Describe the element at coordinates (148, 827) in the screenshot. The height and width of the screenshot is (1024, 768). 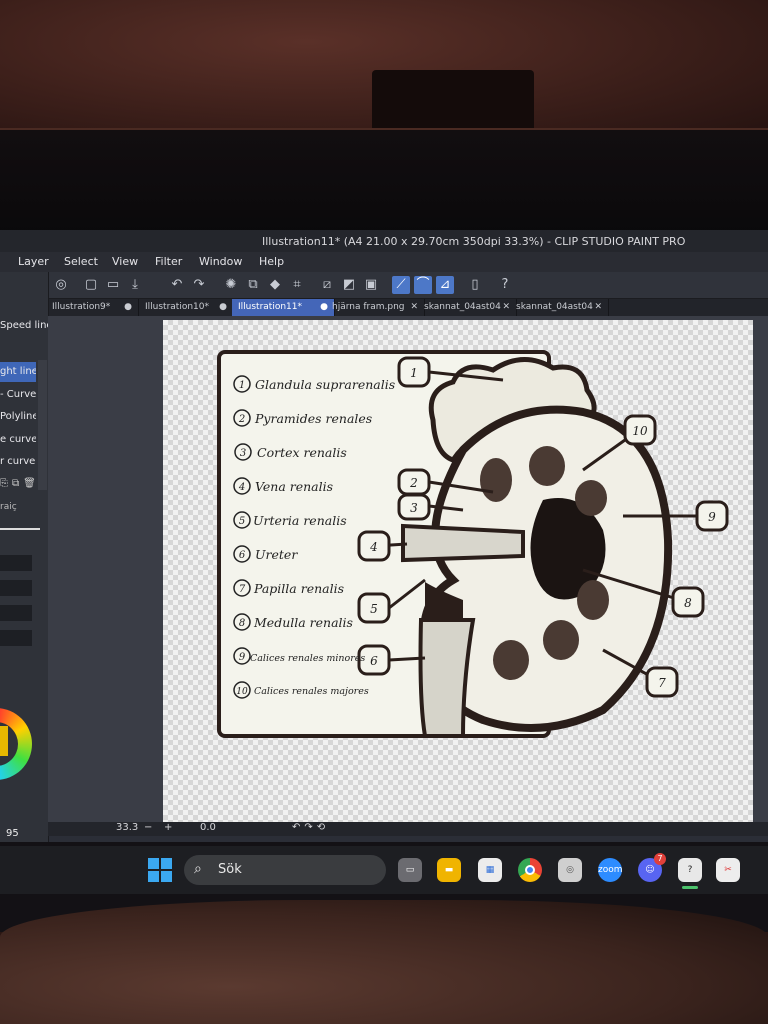
I see `zoom-out-button: −` at that location.